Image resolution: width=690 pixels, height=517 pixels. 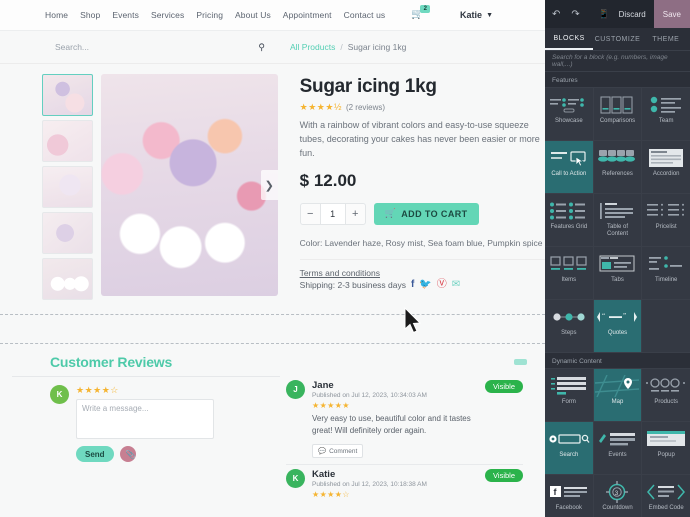 I want to click on quantity-stepper: − 1 +, so click(x=332, y=213).